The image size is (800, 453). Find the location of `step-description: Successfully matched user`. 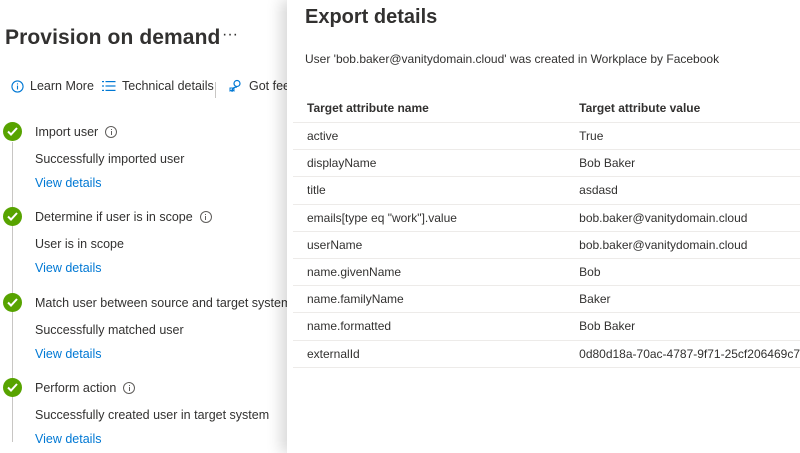

step-description: Successfully matched user is located at coordinates (109, 330).